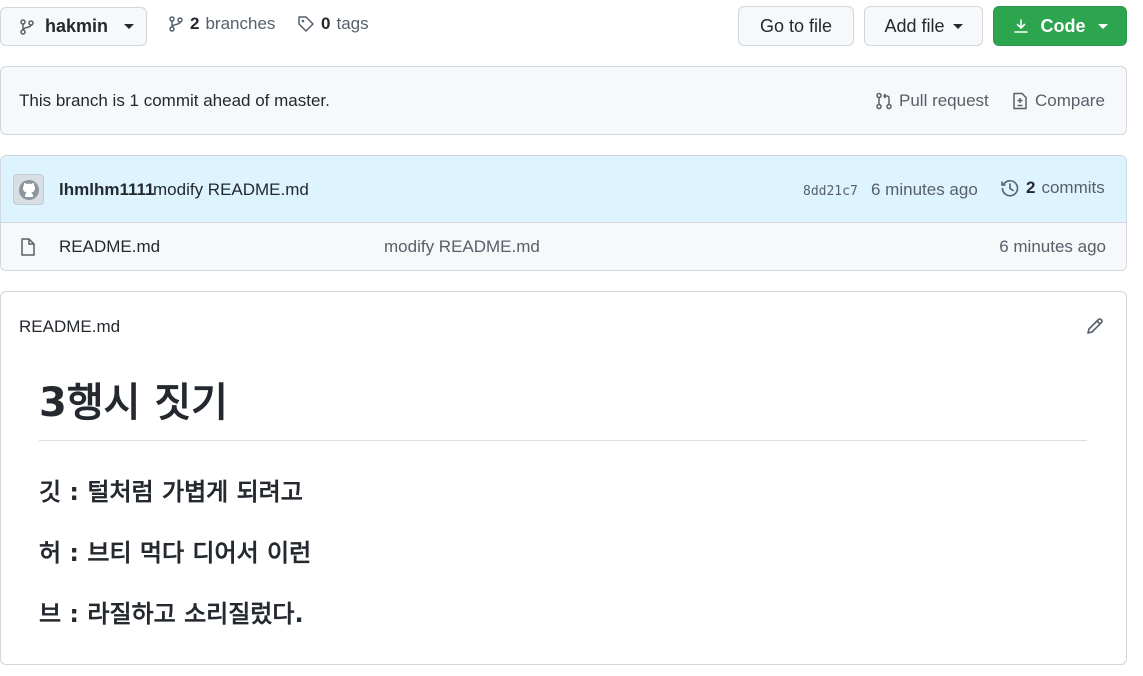 The height and width of the screenshot is (676, 1143). I want to click on branch-select-button: hakmin, so click(73, 26).